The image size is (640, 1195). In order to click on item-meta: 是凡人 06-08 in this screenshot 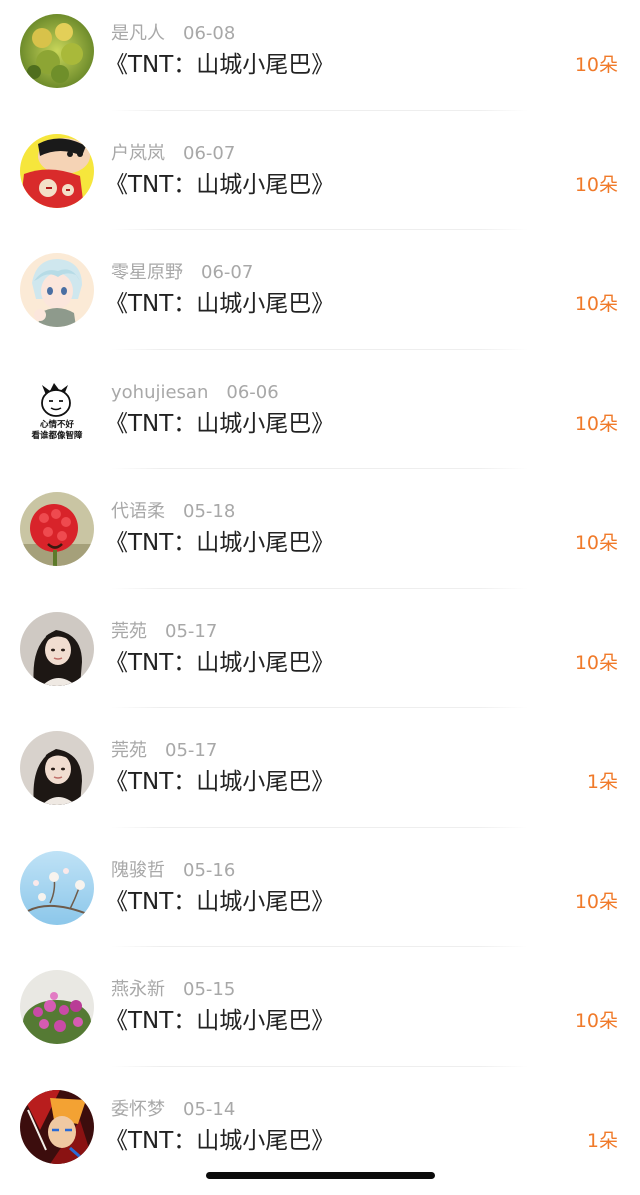, I will do `click(173, 34)`.